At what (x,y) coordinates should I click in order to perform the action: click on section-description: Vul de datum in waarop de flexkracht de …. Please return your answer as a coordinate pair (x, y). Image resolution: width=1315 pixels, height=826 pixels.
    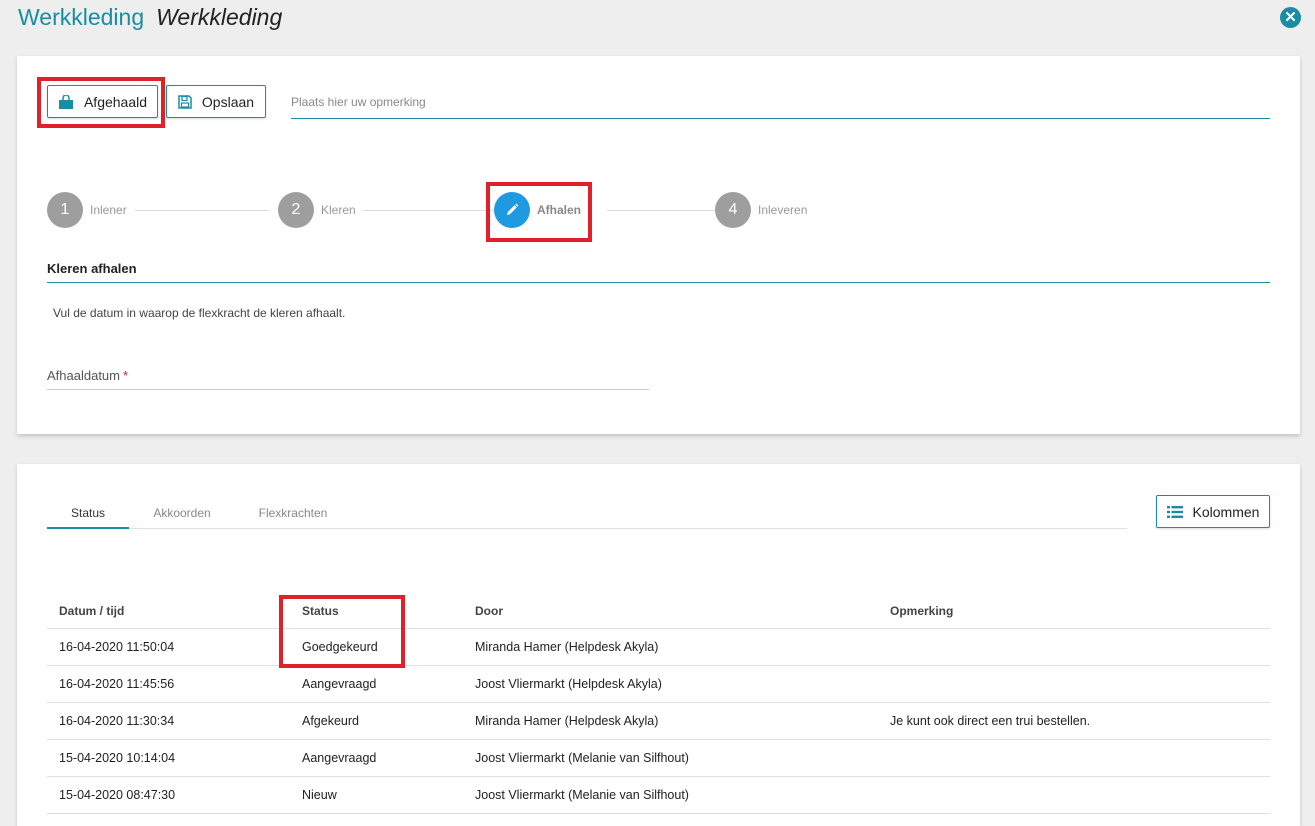
    Looking at the image, I should click on (199, 313).